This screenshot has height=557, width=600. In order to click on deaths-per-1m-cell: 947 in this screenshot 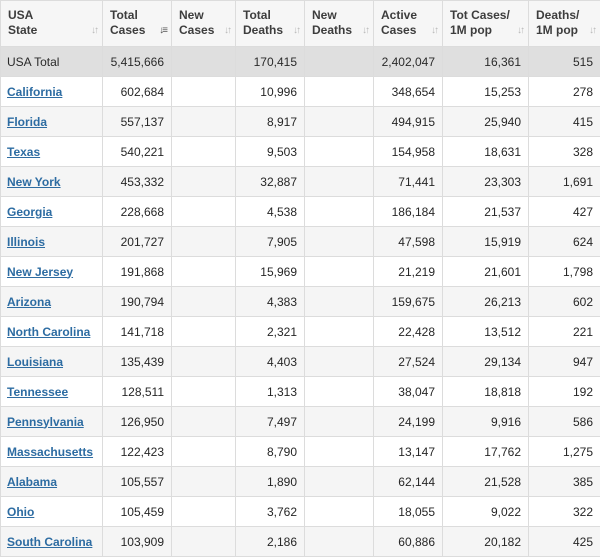, I will do `click(564, 362)`.